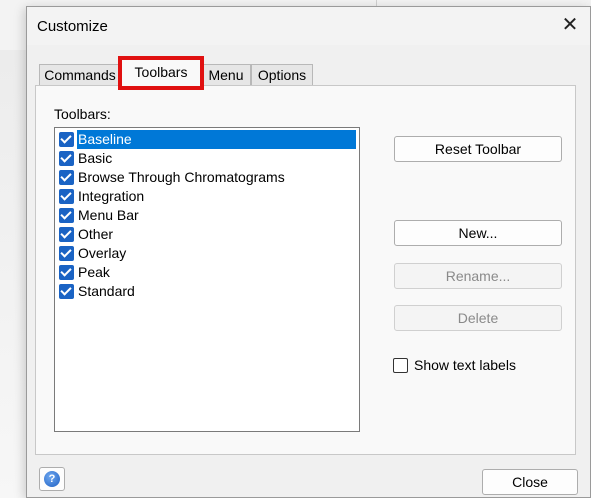 The image size is (591, 498). Describe the element at coordinates (216, 139) in the screenshot. I see `list-item-label: Baseline` at that location.